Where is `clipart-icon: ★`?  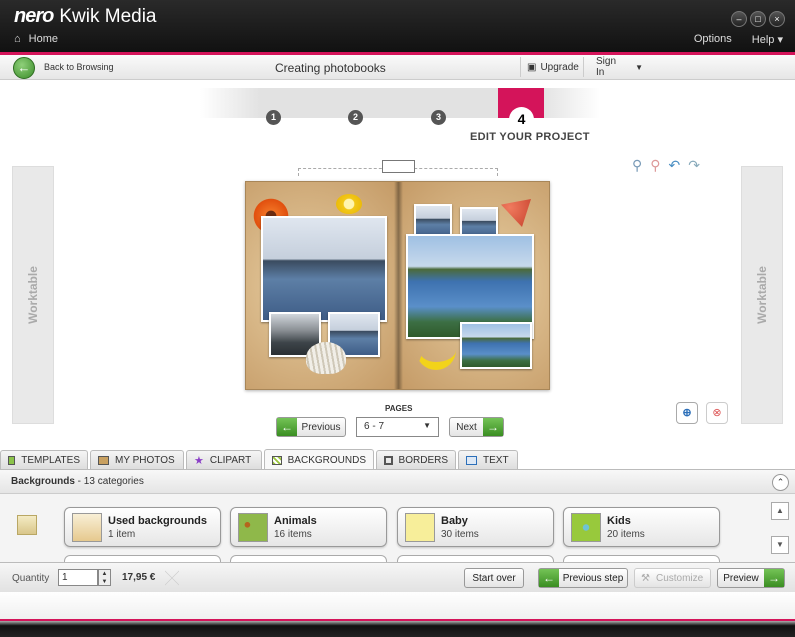 clipart-icon: ★ is located at coordinates (199, 460).